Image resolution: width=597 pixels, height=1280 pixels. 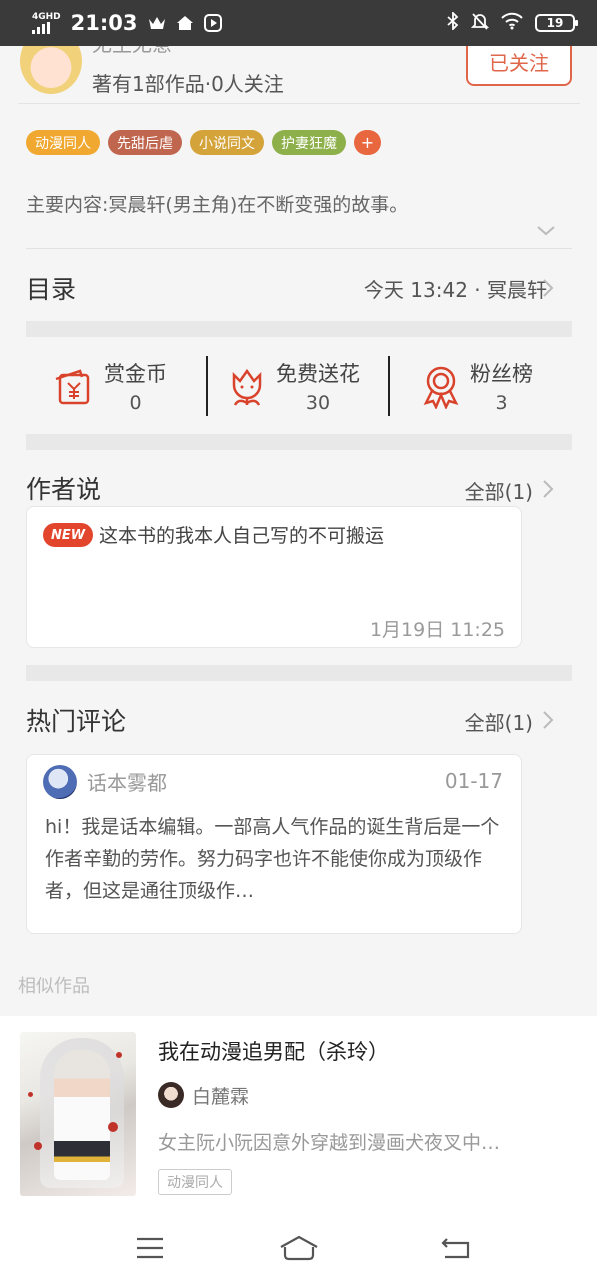 I want to click on play-icon, so click(x=212, y=23).